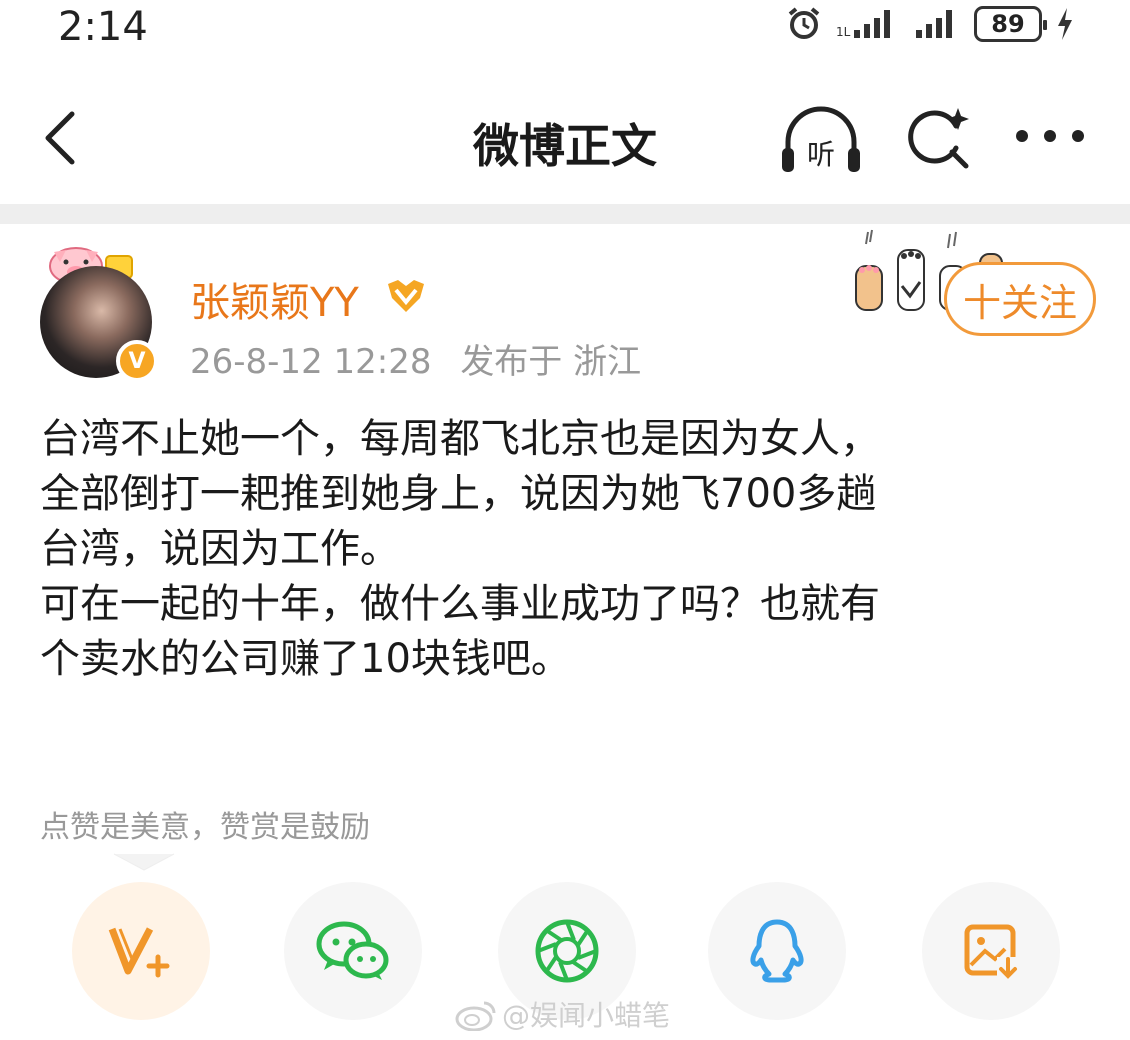  I want to click on follow-button: 十关注, so click(1020, 299).